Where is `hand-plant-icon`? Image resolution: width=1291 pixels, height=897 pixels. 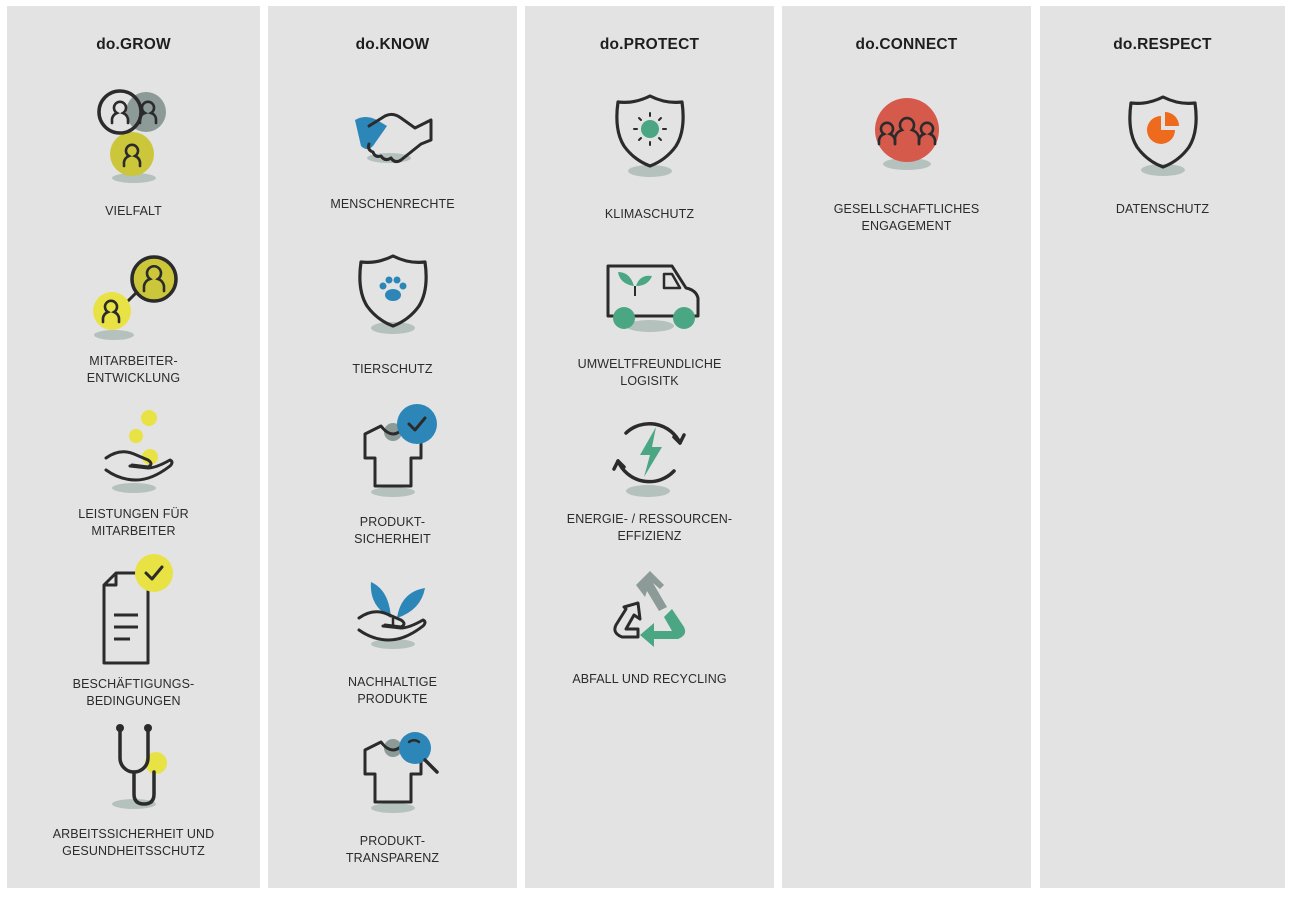 hand-plant-icon is located at coordinates (391, 615).